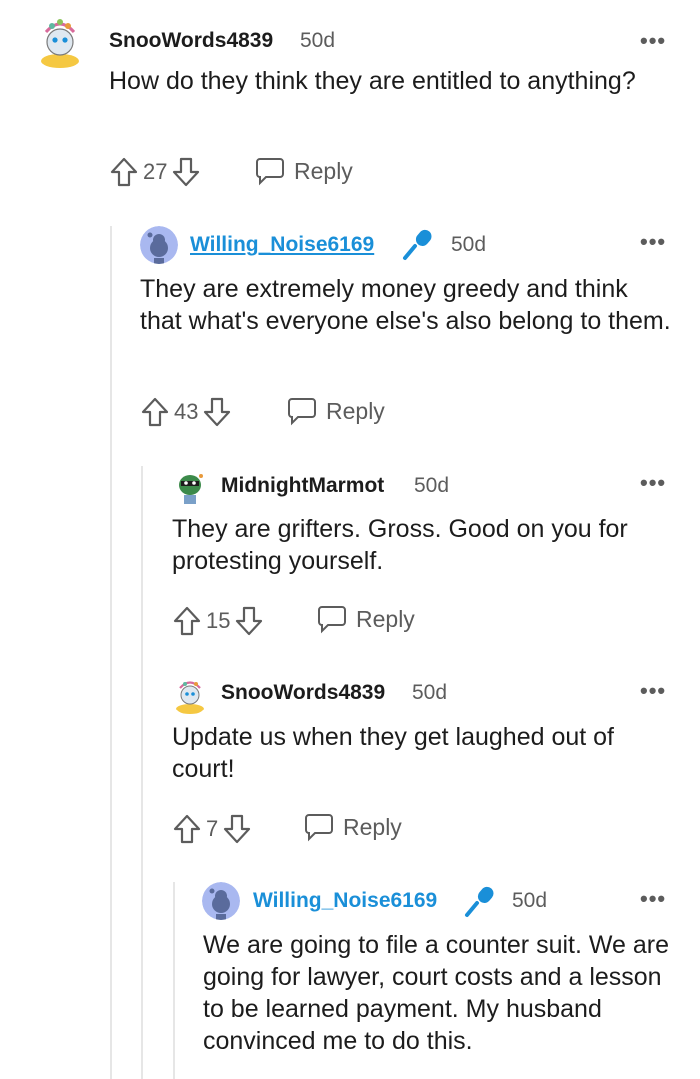  I want to click on vote-count: 15, so click(218, 620).